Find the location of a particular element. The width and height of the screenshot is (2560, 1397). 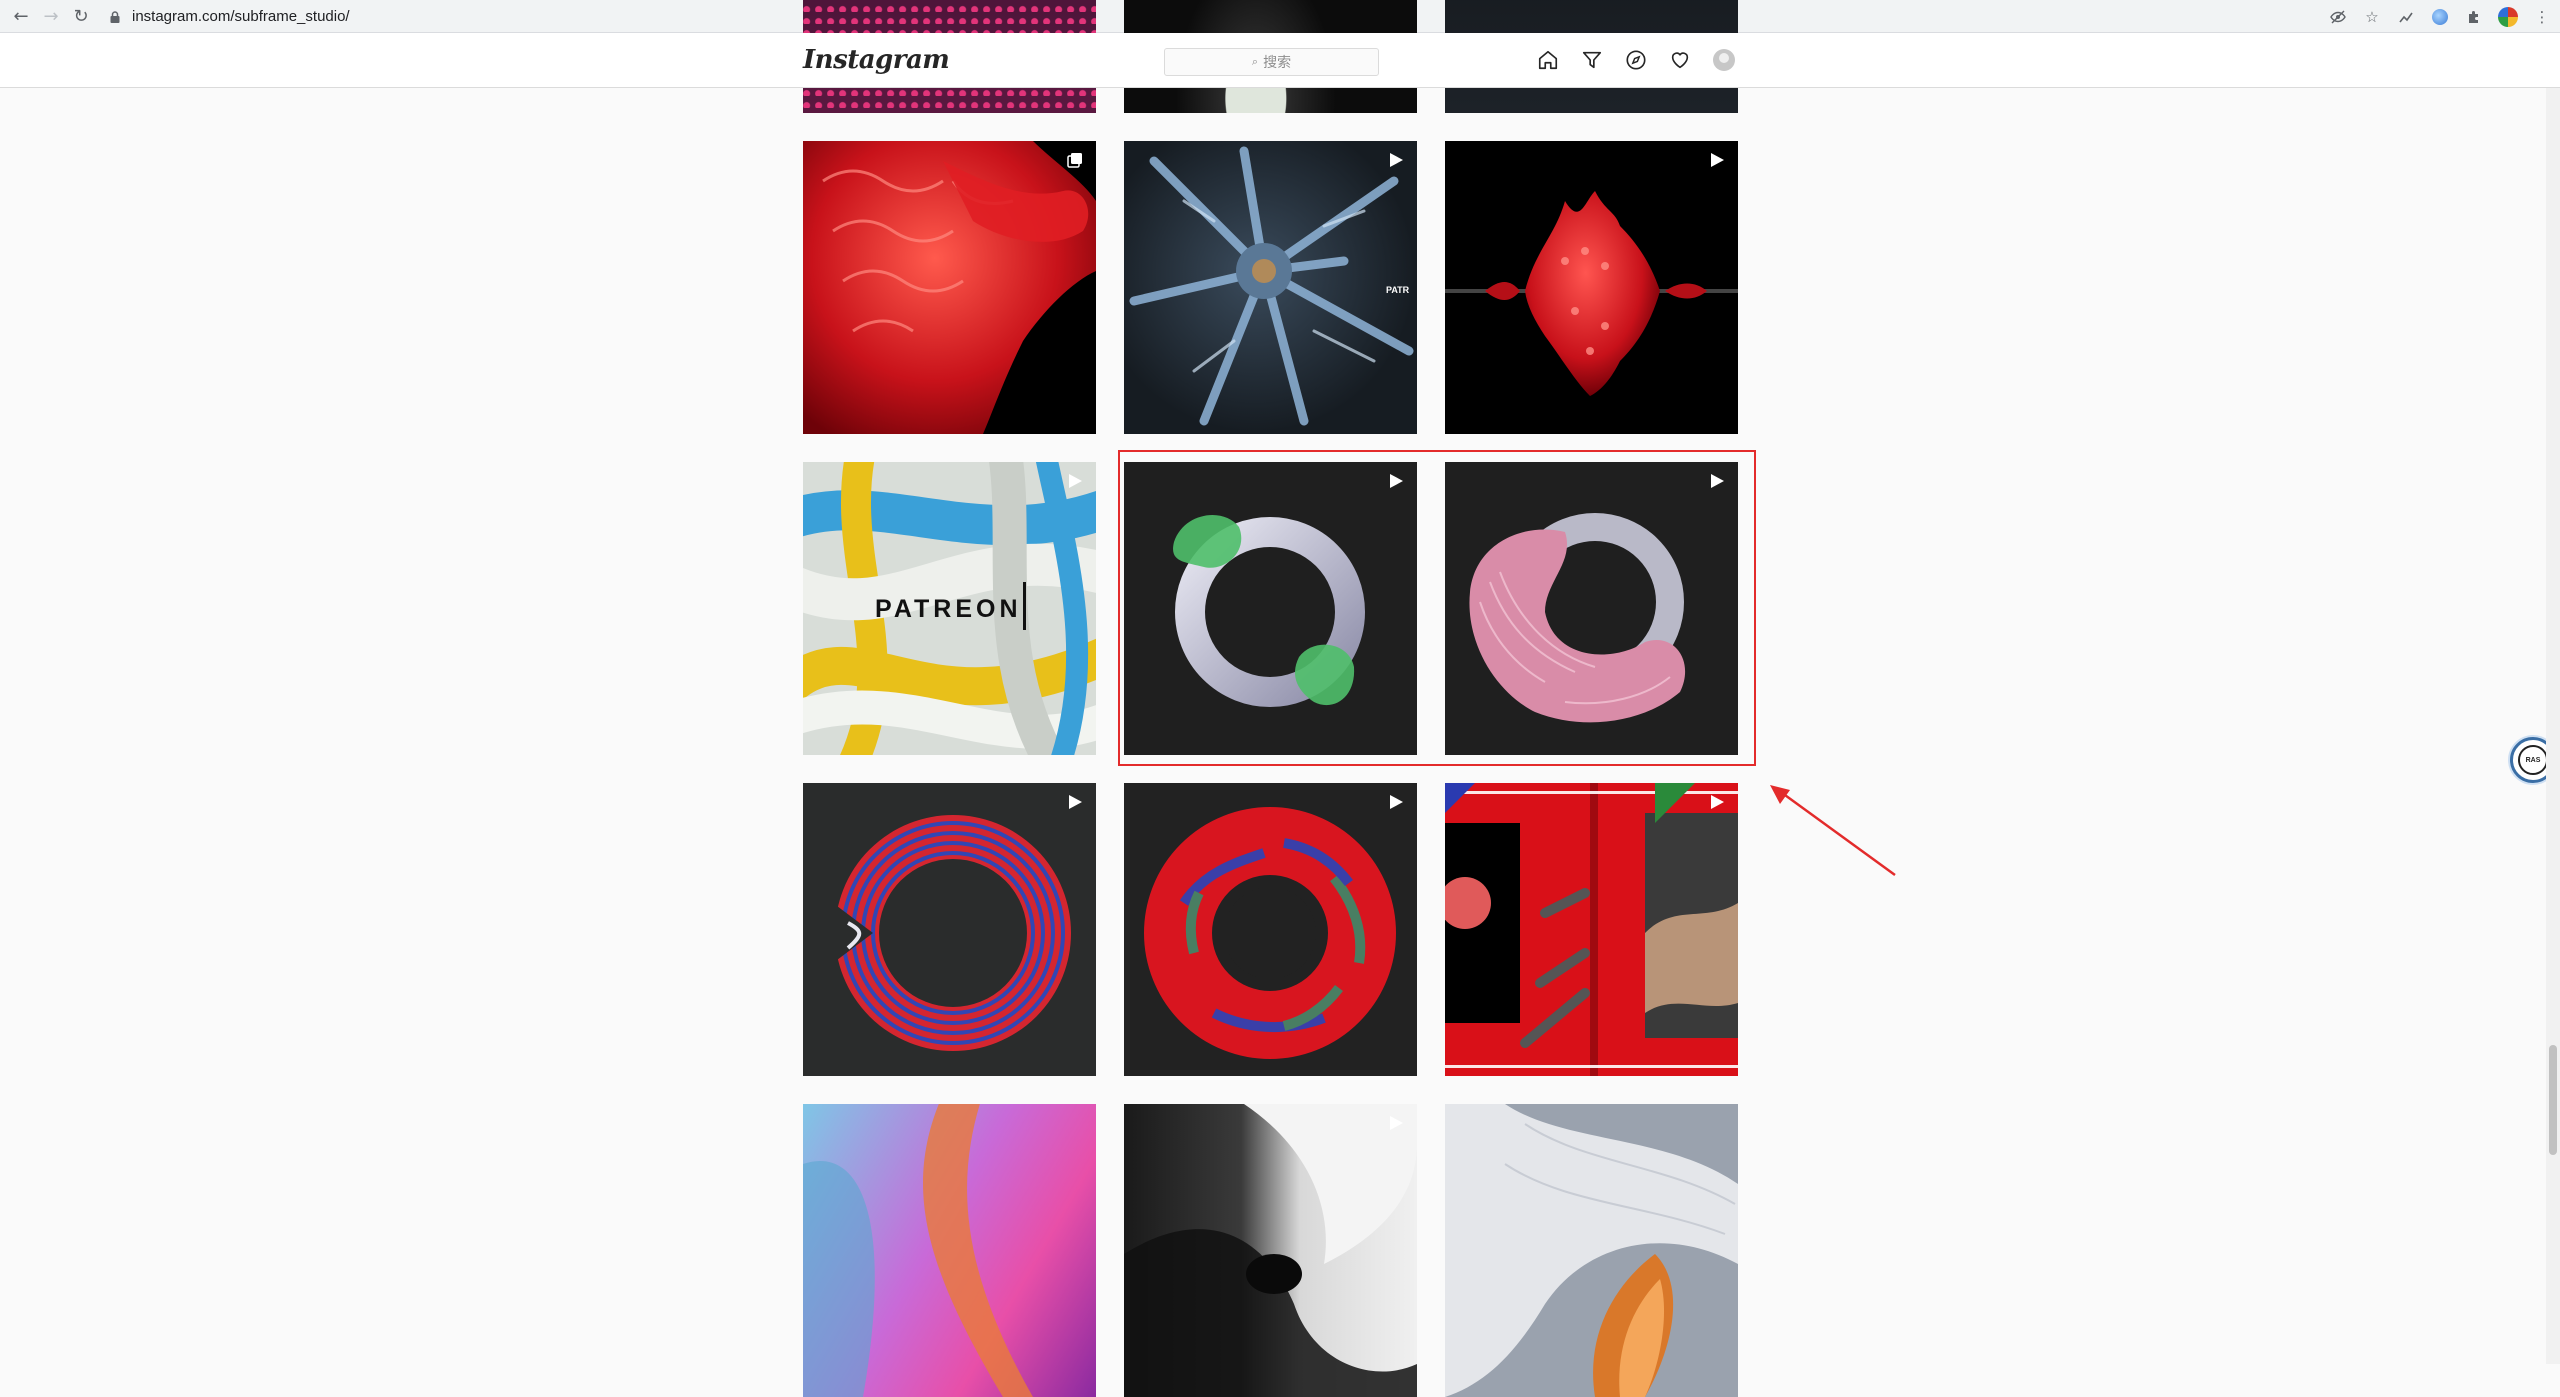

post-red-spiky-form is located at coordinates (1591, 287).